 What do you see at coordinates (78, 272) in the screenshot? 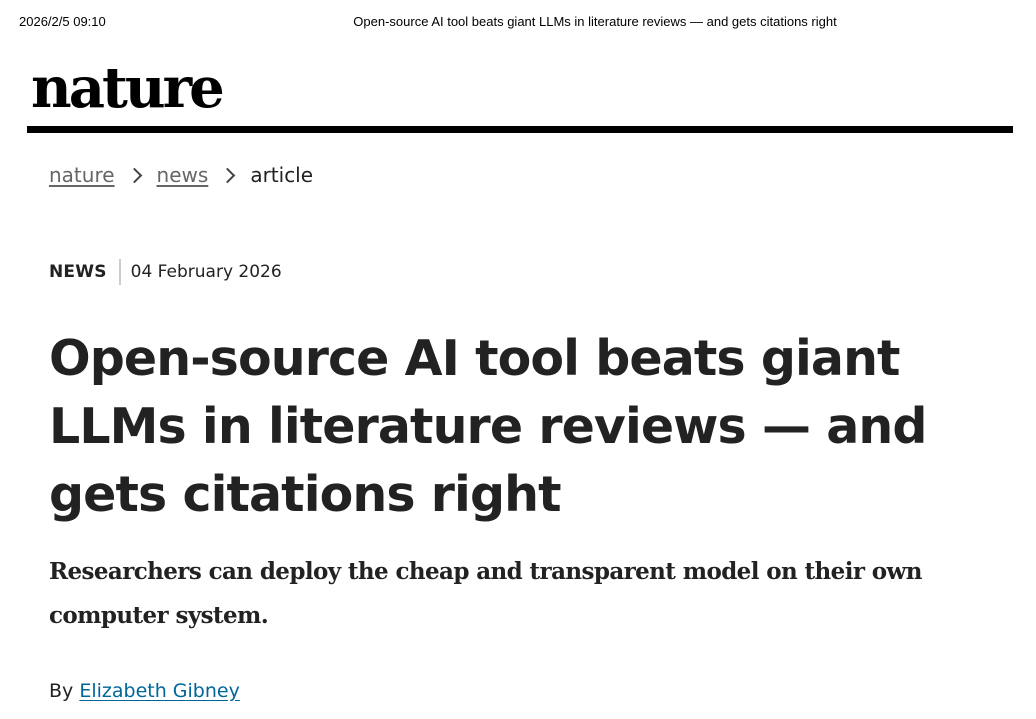
I see `article-type-label: NEWS` at bounding box center [78, 272].